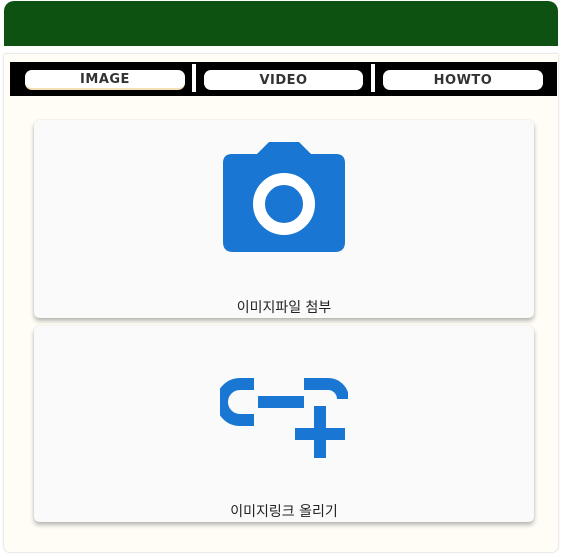  I want to click on tab-howto: HOWTO, so click(463, 80).